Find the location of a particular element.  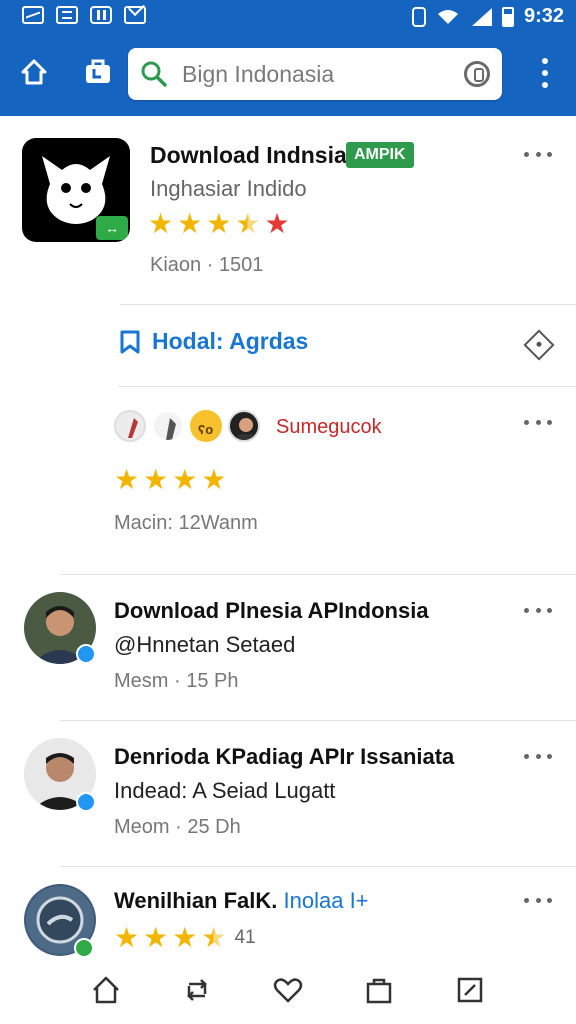

nav-compose-button is located at coordinates (470, 990).